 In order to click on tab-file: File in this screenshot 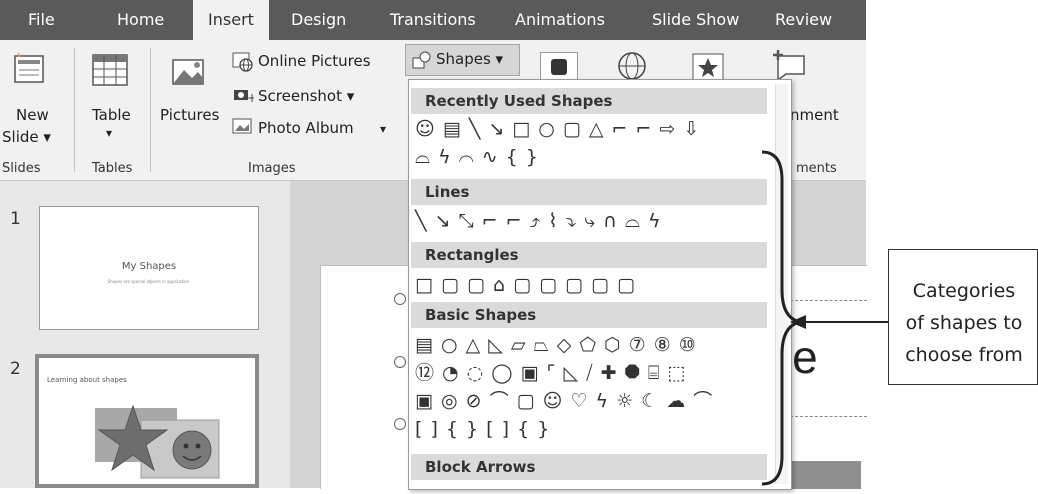, I will do `click(41, 20)`.